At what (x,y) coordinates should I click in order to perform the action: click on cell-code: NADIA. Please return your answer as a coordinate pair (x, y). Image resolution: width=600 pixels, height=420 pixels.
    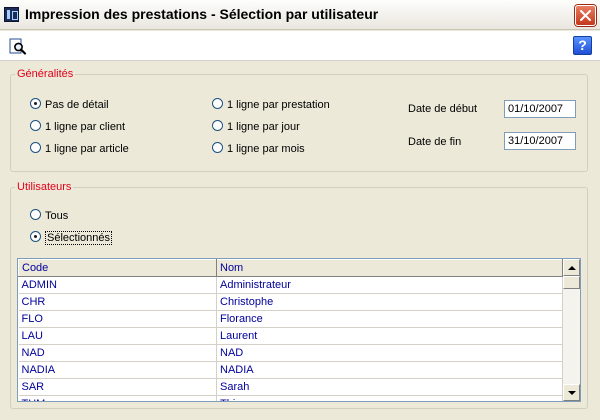
    Looking at the image, I should click on (117, 370).